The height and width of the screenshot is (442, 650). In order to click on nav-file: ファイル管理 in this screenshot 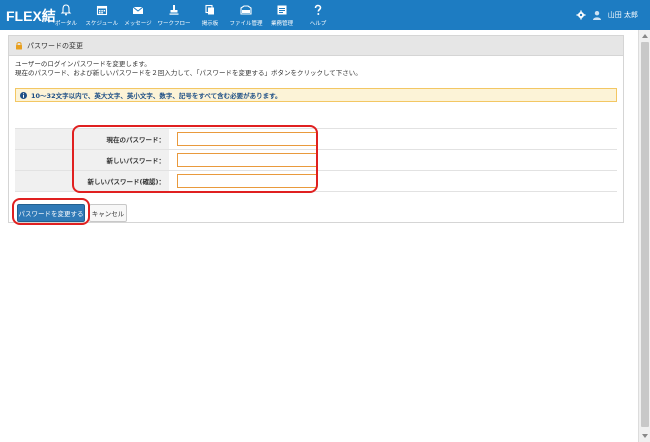, I will do `click(246, 15)`.